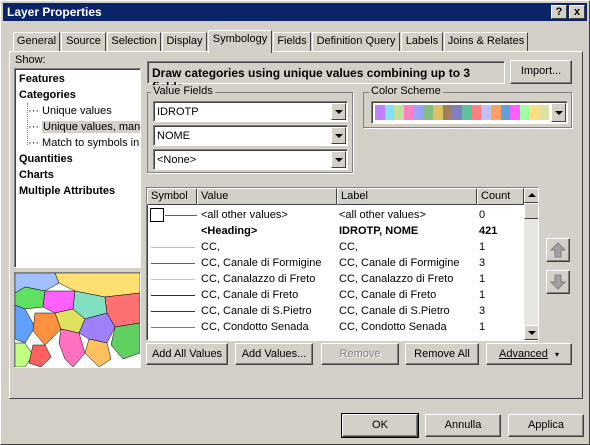 This screenshot has width=590, height=445. I want to click on tree-multiple-attributes: Multiple Attributes, so click(67, 191).